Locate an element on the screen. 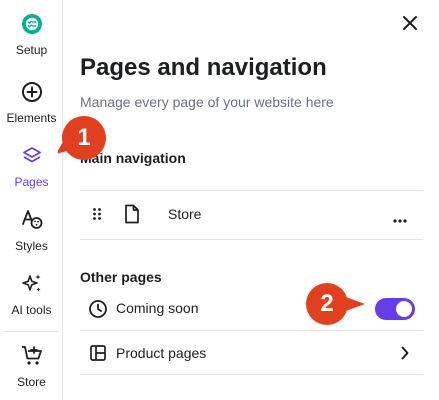 The width and height of the screenshot is (439, 400). sidebar-item-setup: Setup is located at coordinates (31, 41).